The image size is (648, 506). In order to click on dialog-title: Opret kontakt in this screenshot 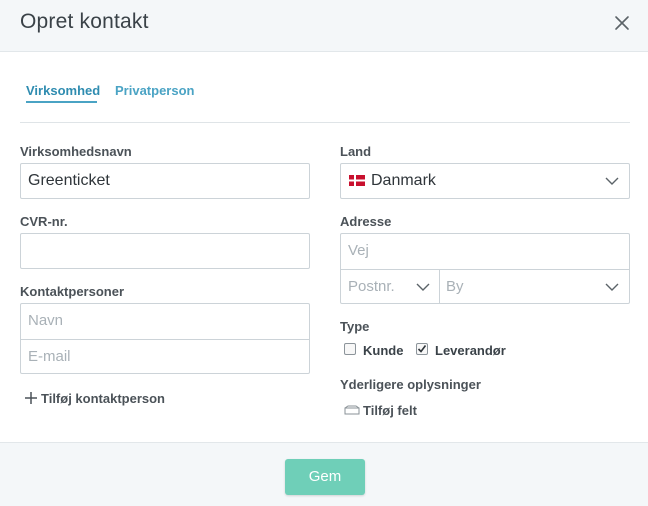, I will do `click(84, 21)`.